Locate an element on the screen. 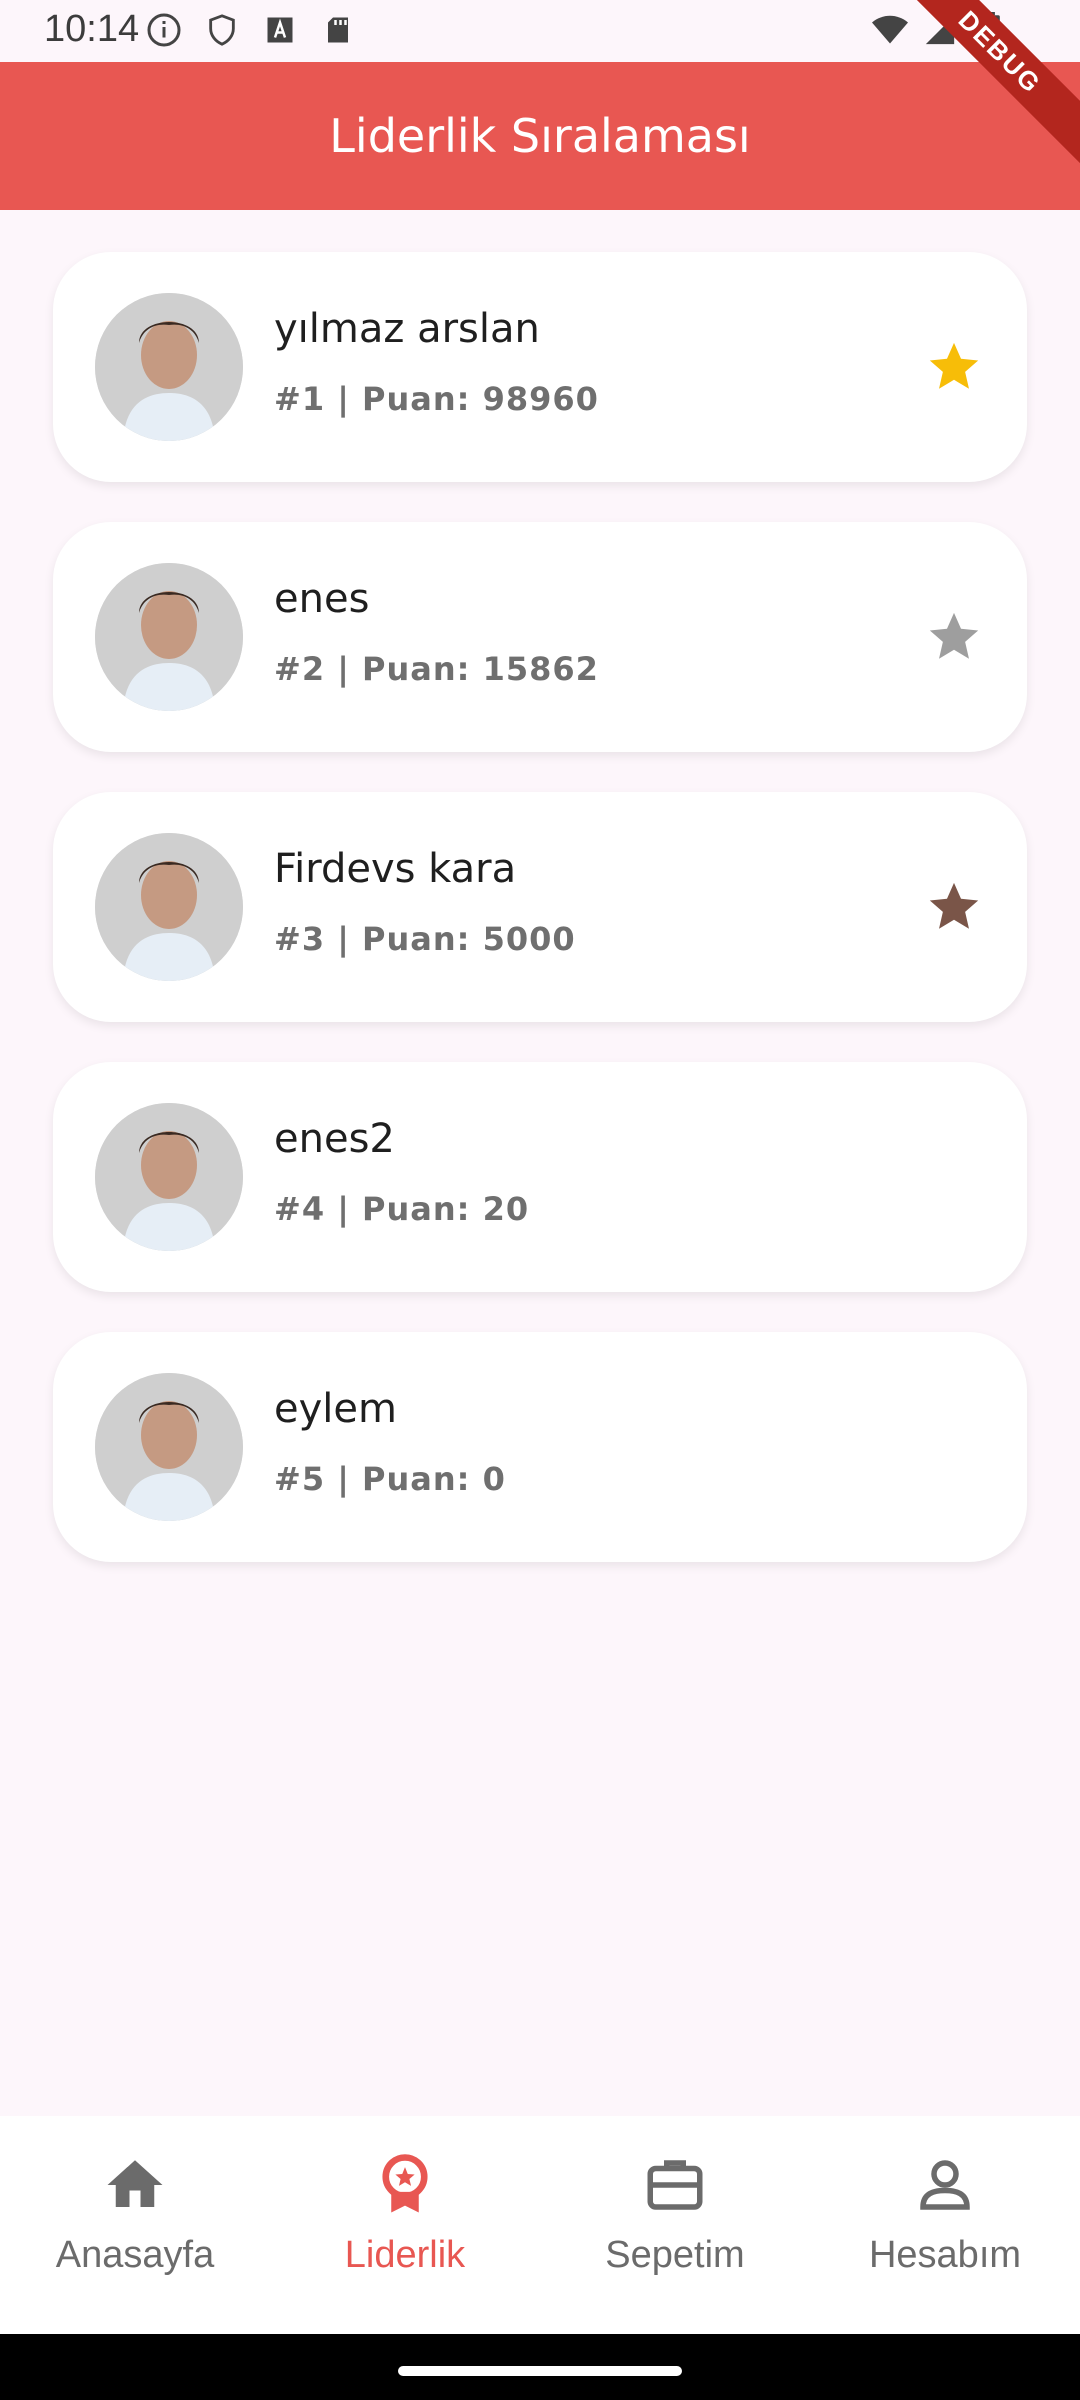 The width and height of the screenshot is (1080, 2400). user-name: yılmaz arslan is located at coordinates (407, 329).